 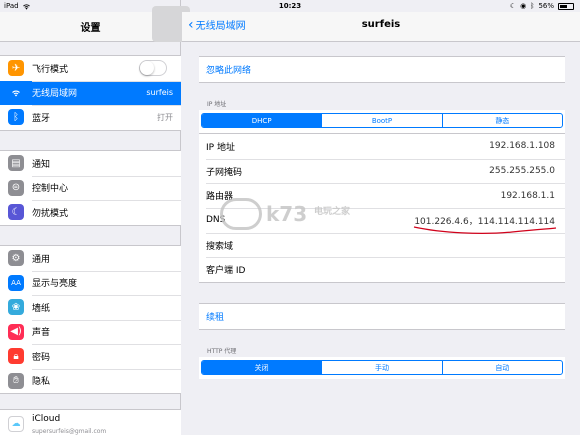 I want to click on sidebar-item-control-center: ⊜ 控制中心, so click(x=90, y=188).